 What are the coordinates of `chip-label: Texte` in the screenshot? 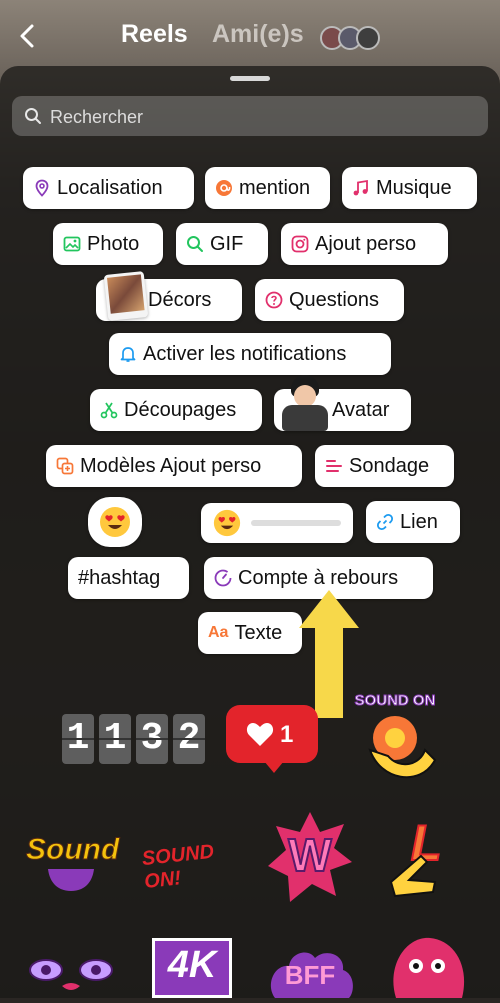 It's located at (258, 632).